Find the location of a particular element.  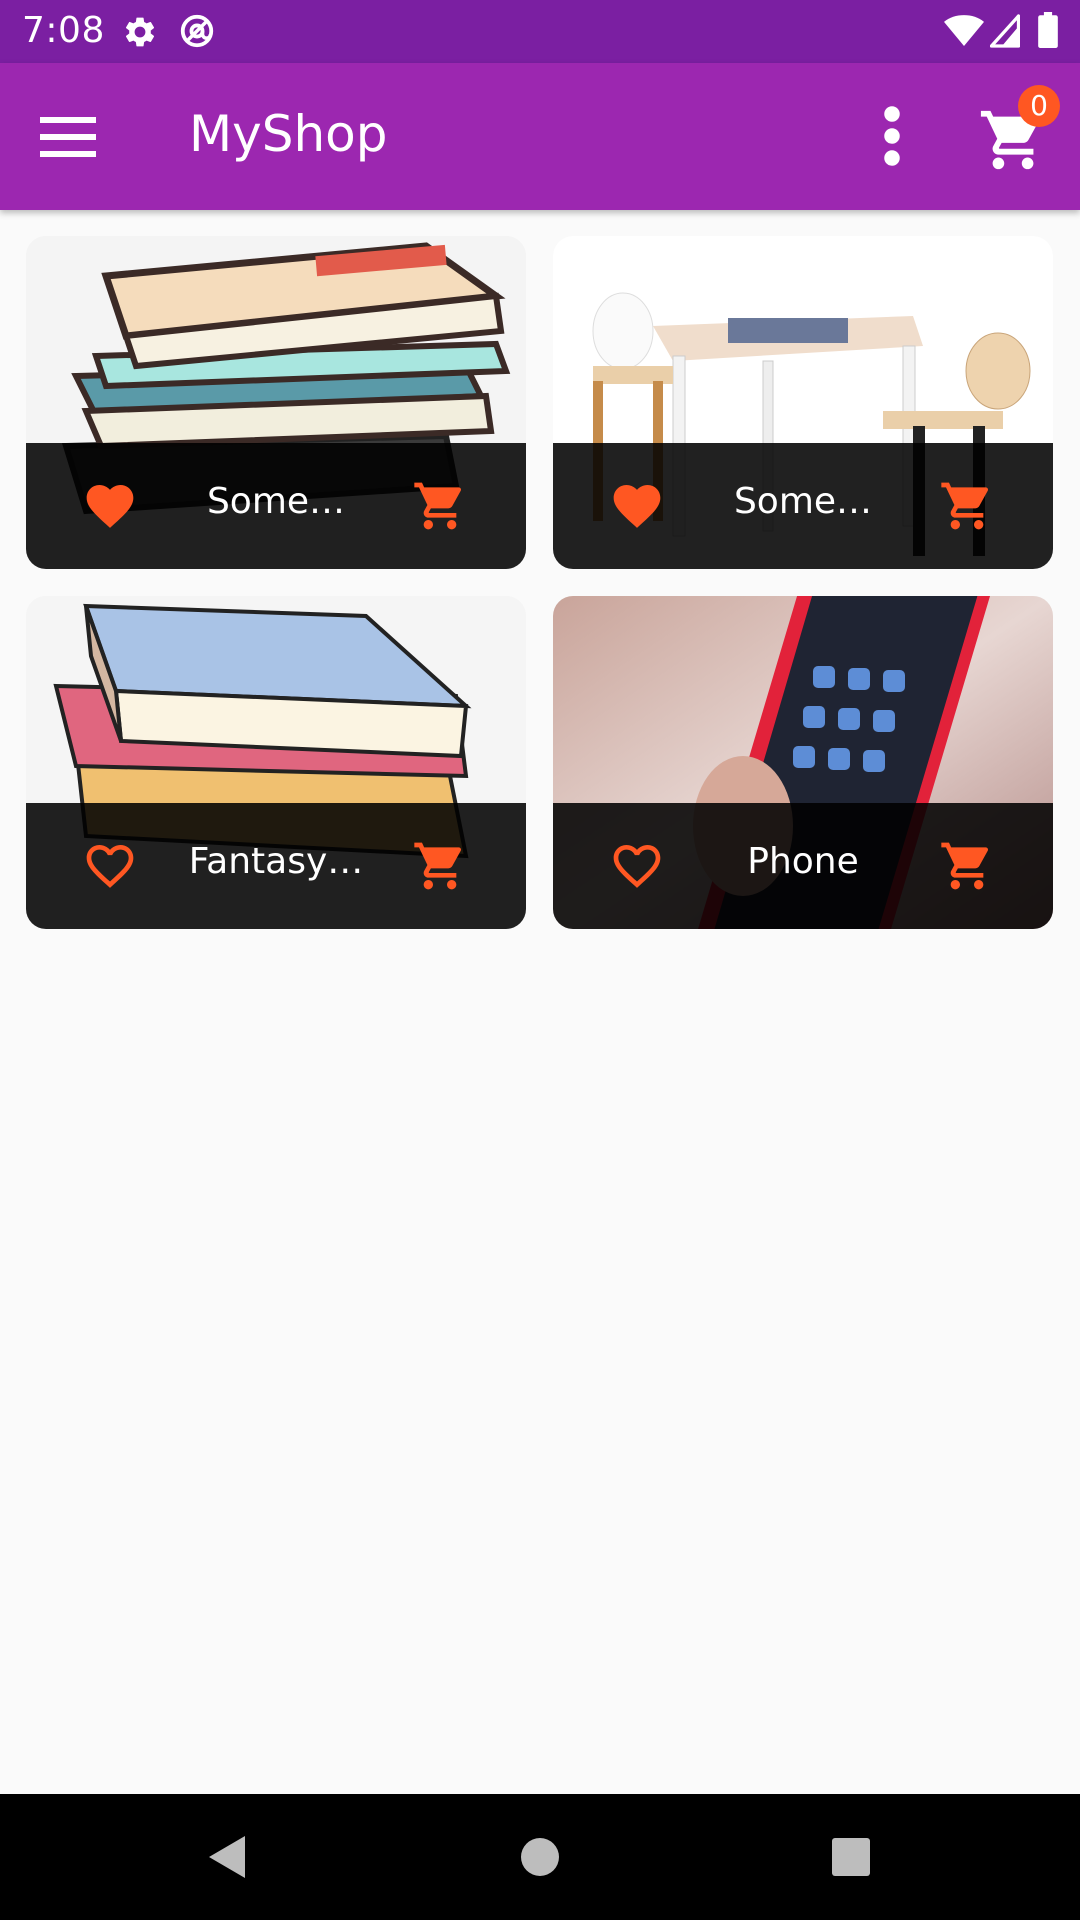

app-bar: MyShop 0 is located at coordinates (540, 136).